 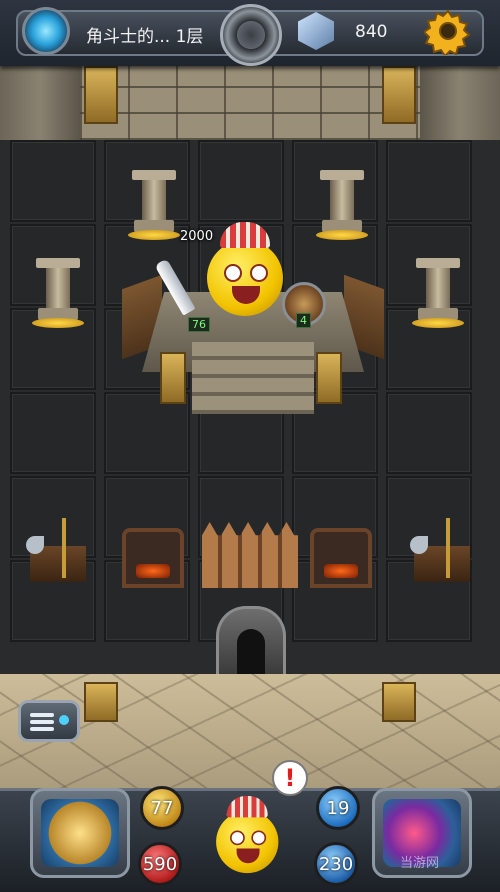 I want to click on enemy-attack-badge: 76, so click(x=199, y=324).